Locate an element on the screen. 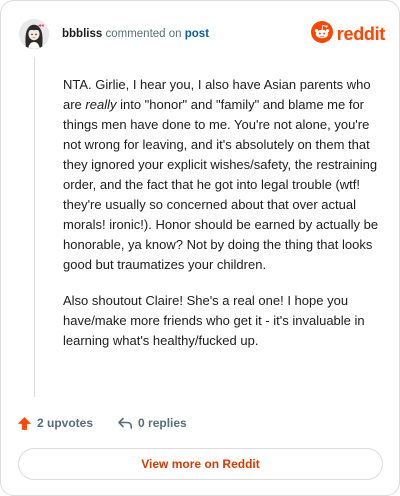  upvote-arrow-icon is located at coordinates (27, 423).